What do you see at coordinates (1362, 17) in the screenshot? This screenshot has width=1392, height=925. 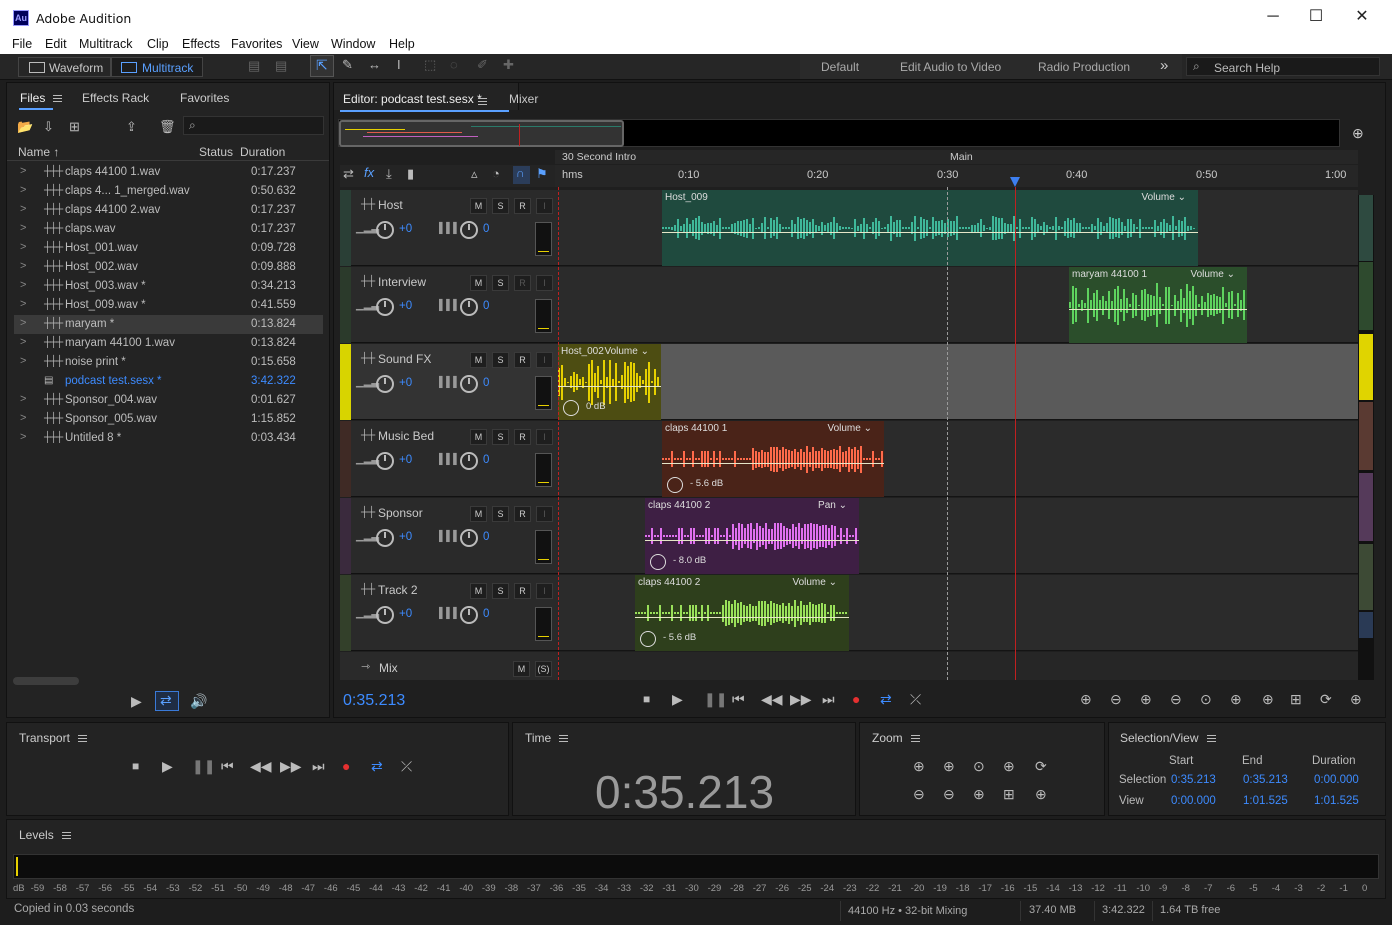 I see `close-button: ✕` at bounding box center [1362, 17].